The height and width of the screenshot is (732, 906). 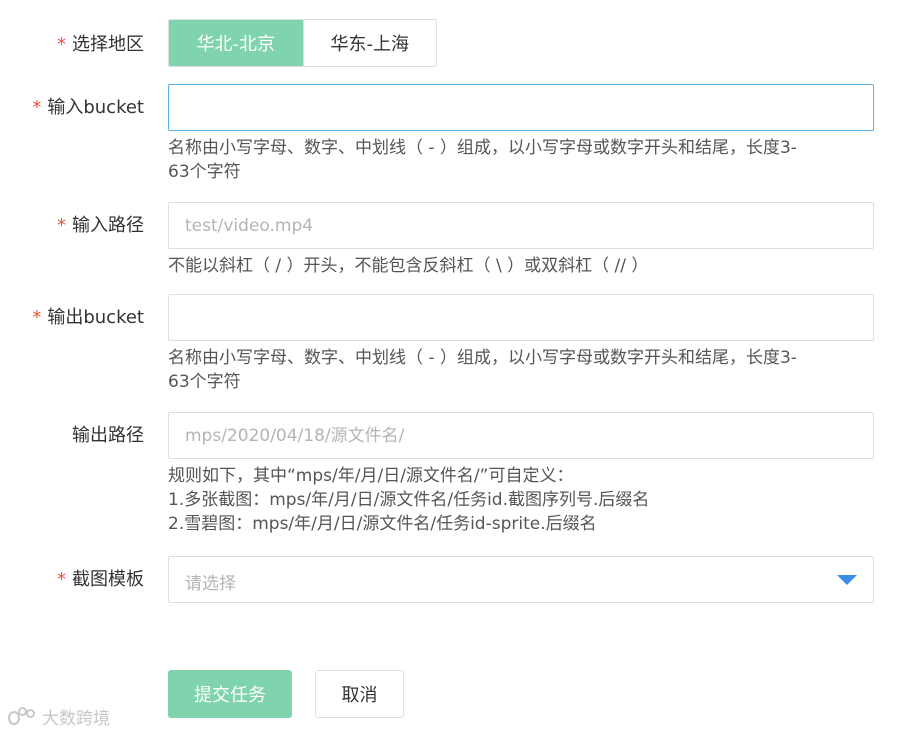 What do you see at coordinates (521, 225) in the screenshot?
I see `input-path-field` at bounding box center [521, 225].